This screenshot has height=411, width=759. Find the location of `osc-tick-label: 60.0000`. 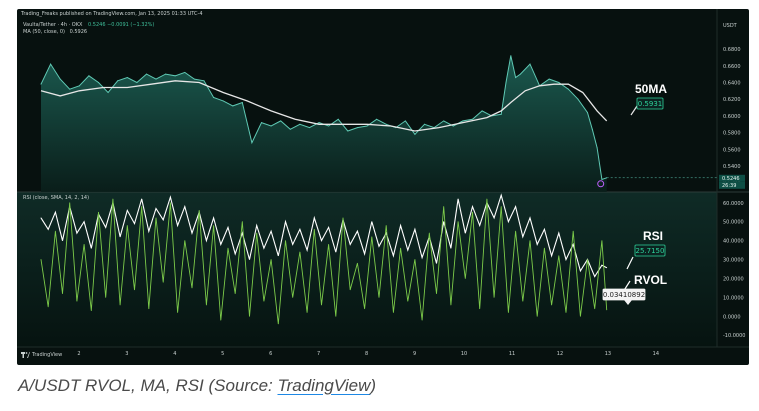

osc-tick-label: 60.0000 is located at coordinates (733, 204).